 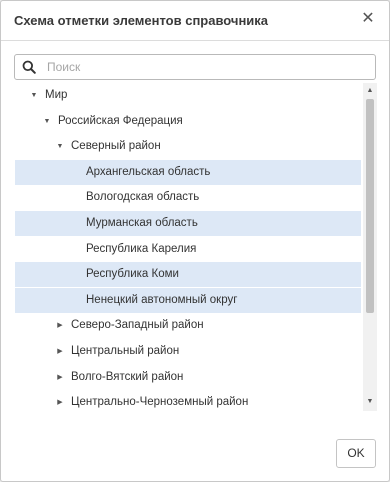 What do you see at coordinates (125, 351) in the screenshot?
I see `tree-row-label: Центральный район` at bounding box center [125, 351].